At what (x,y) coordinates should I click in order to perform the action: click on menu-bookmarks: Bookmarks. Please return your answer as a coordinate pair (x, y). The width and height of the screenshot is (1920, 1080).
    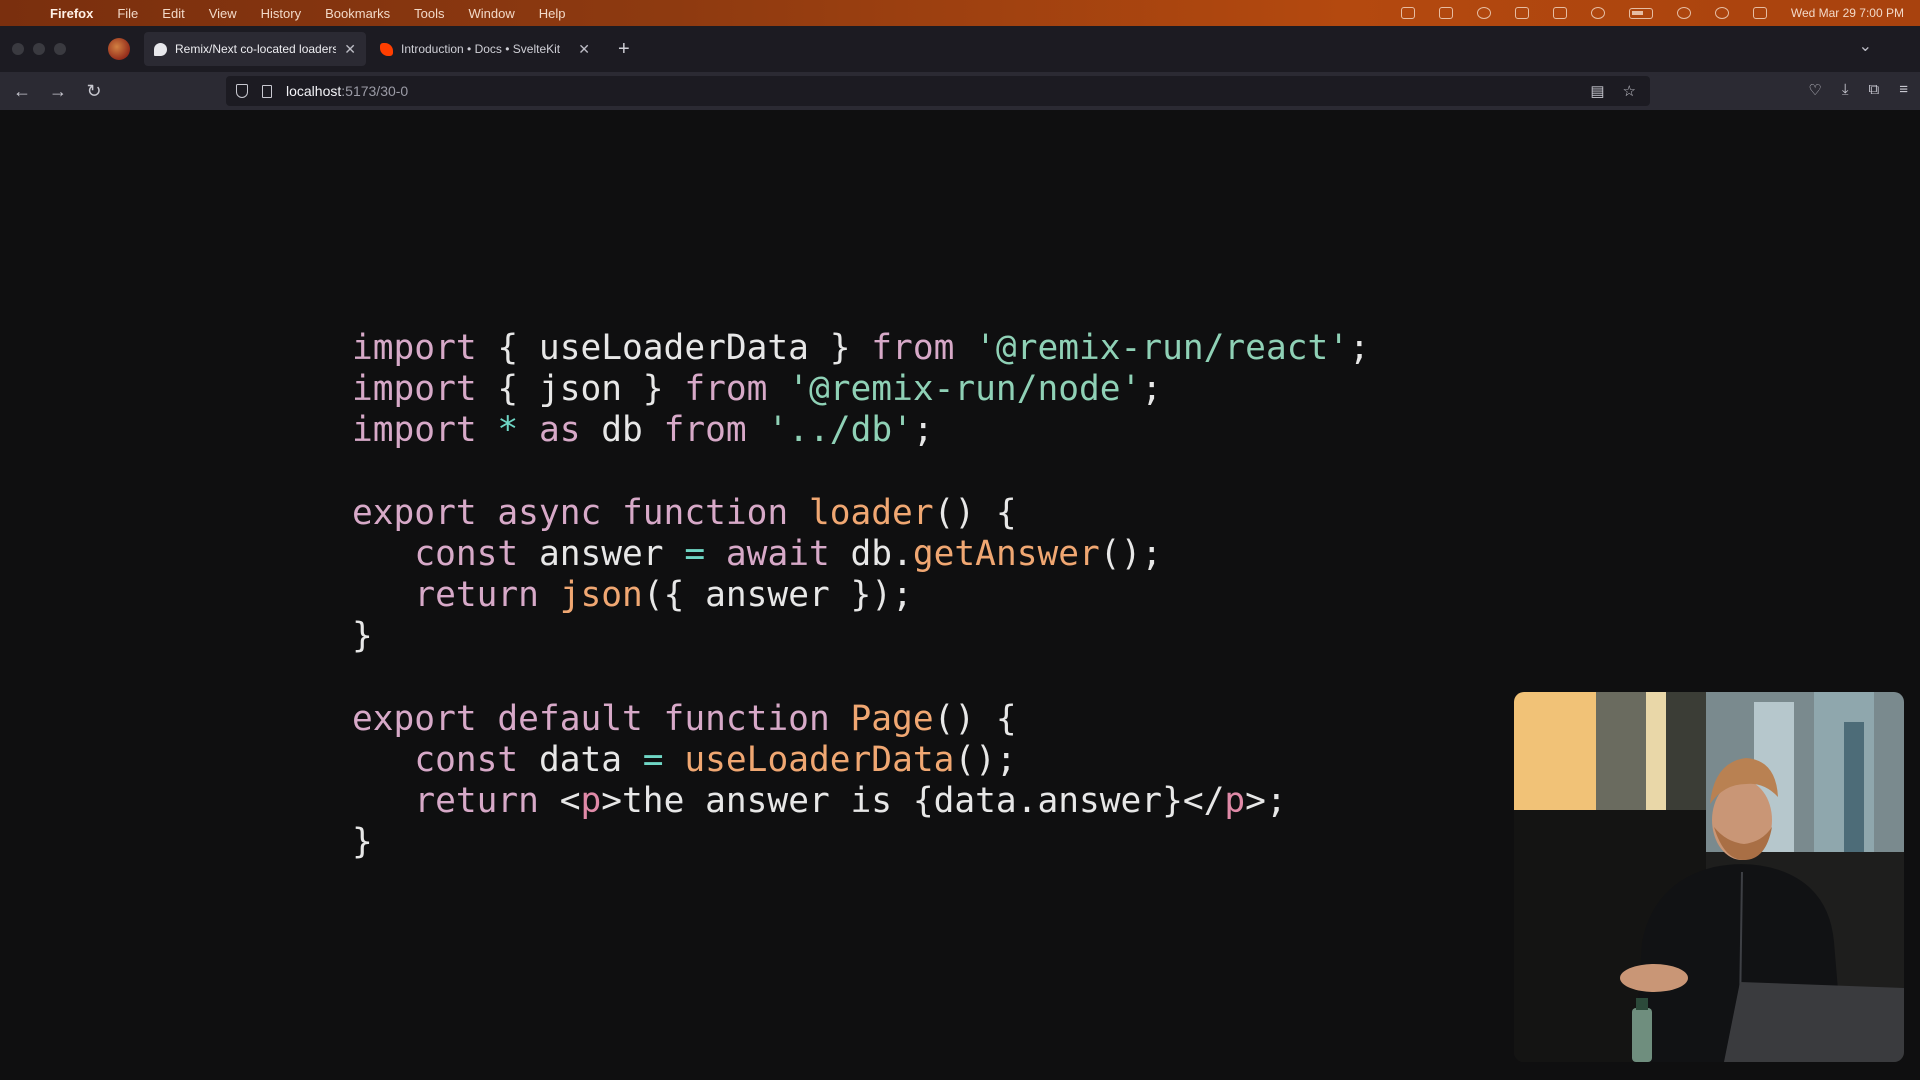
    Looking at the image, I should click on (357, 13).